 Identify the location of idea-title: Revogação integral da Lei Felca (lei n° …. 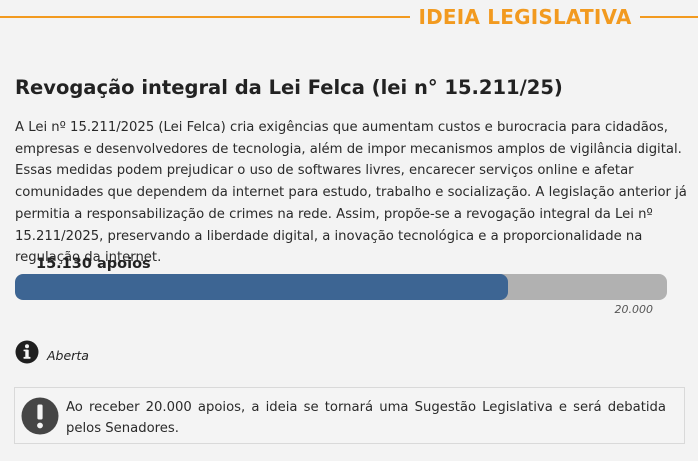
(289, 87).